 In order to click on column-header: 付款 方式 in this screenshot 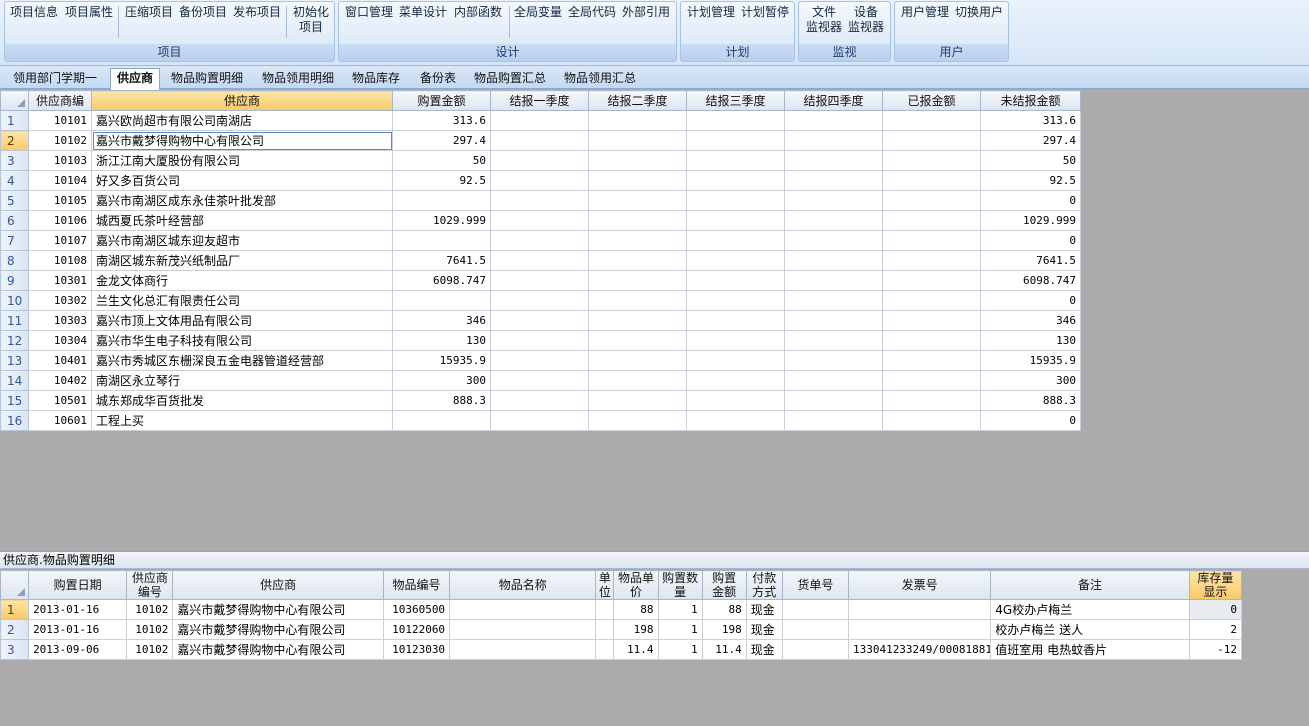, I will do `click(764, 585)`.